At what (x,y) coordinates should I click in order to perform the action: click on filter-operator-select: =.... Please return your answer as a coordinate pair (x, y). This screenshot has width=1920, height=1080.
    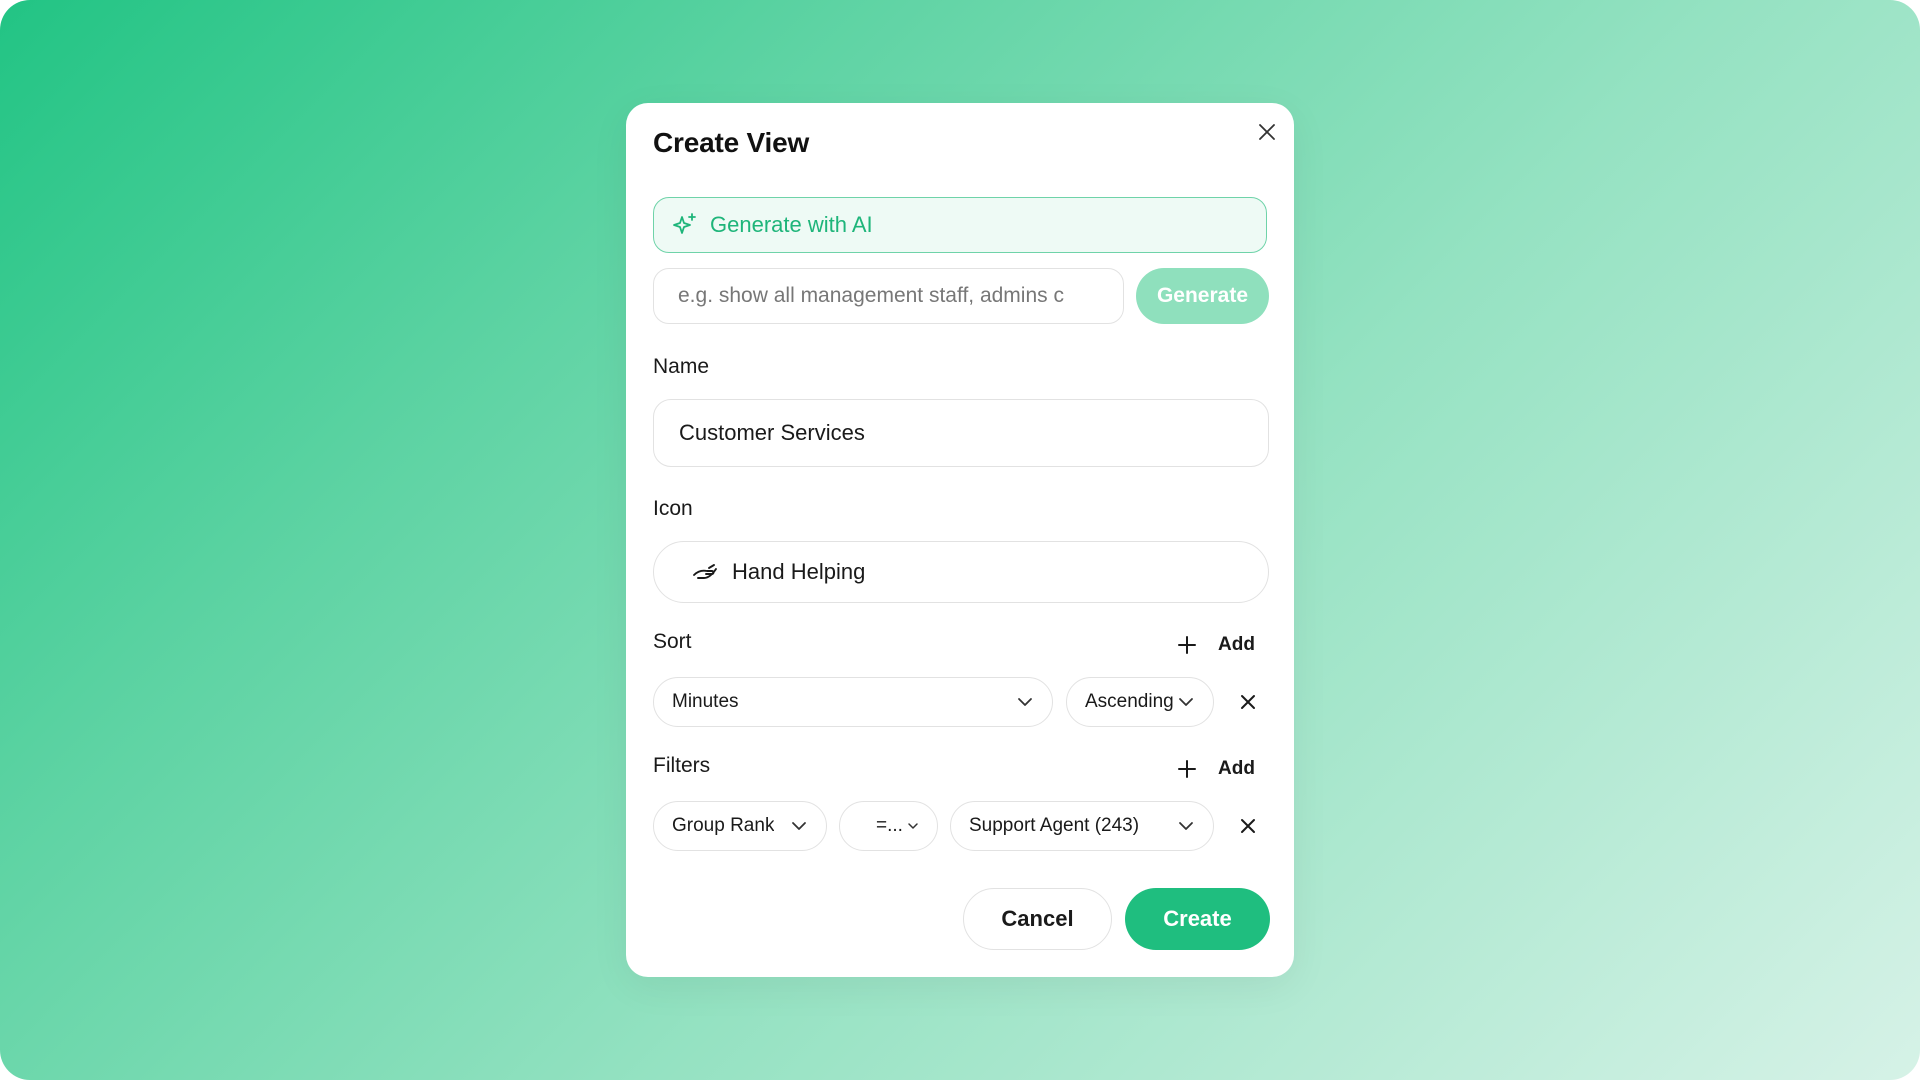
    Looking at the image, I should click on (888, 826).